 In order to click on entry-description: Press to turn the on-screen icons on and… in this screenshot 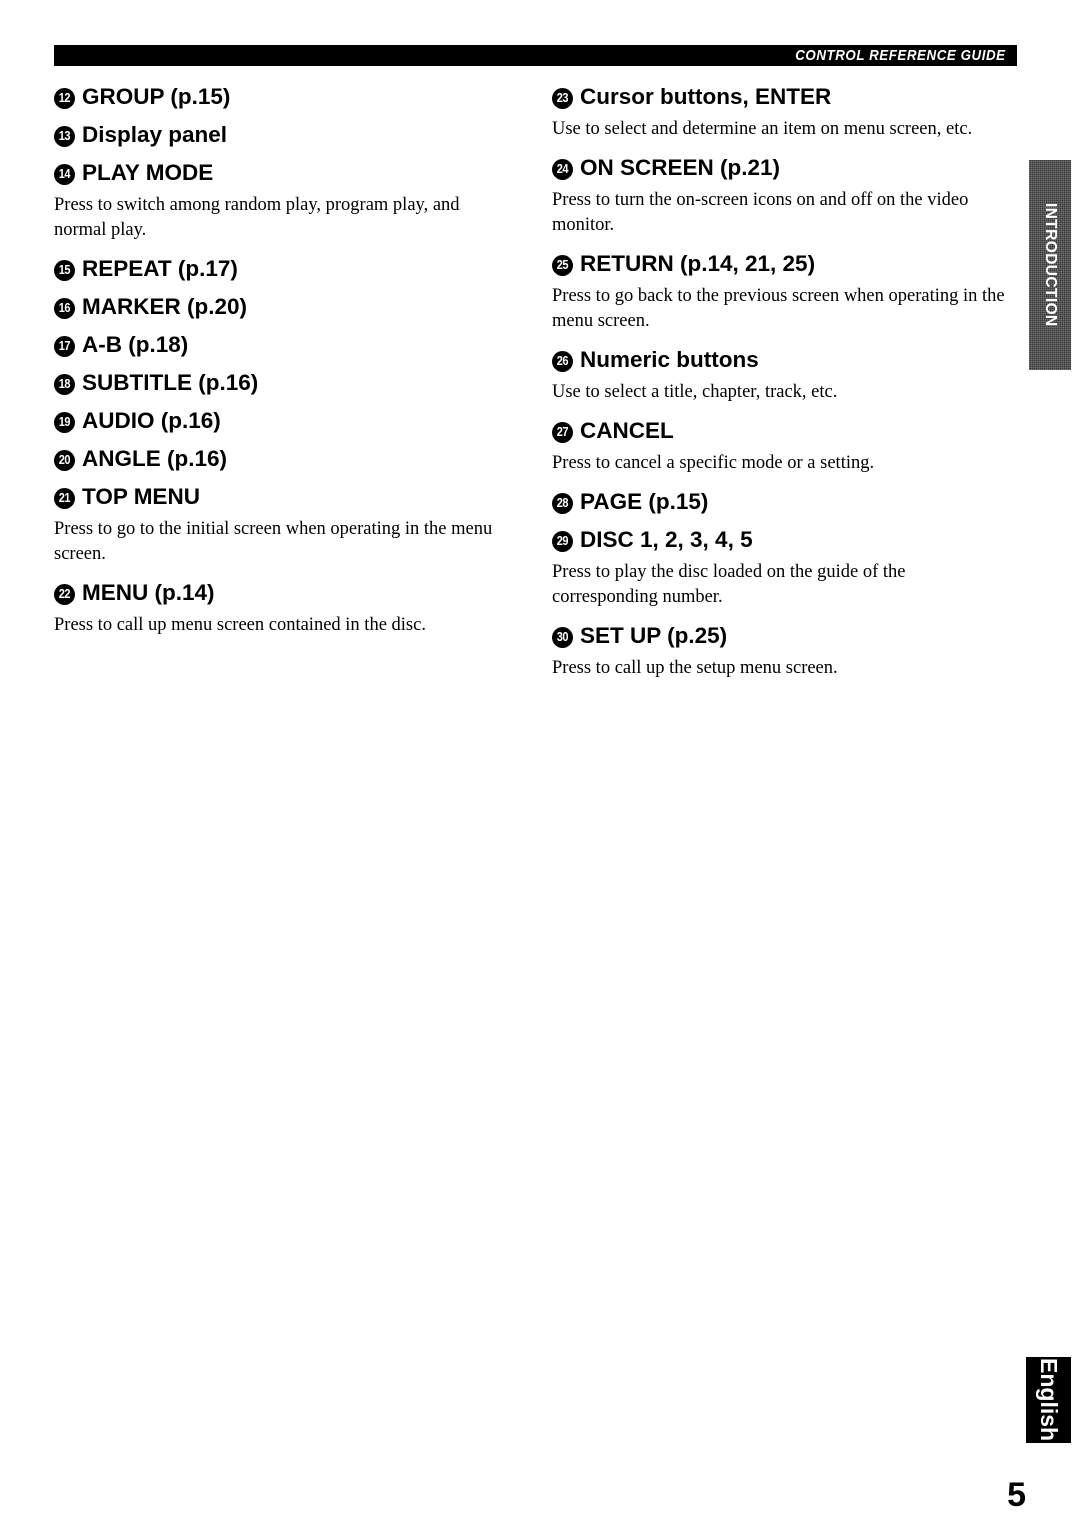, I will do `click(760, 212)`.